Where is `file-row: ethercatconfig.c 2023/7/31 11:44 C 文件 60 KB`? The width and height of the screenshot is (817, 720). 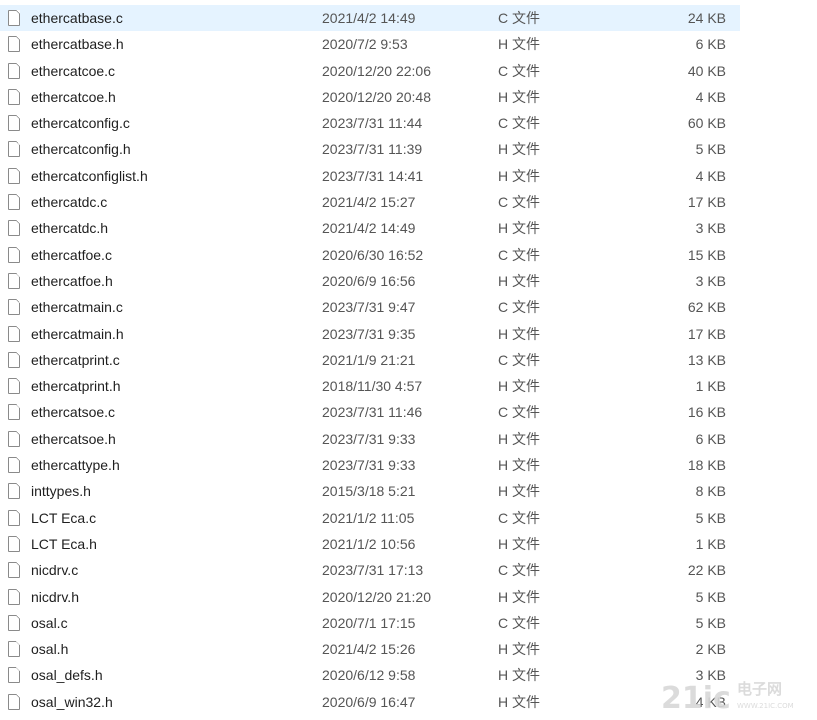 file-row: ethercatconfig.c 2023/7/31 11:44 C 文件 60 KB is located at coordinates (370, 123).